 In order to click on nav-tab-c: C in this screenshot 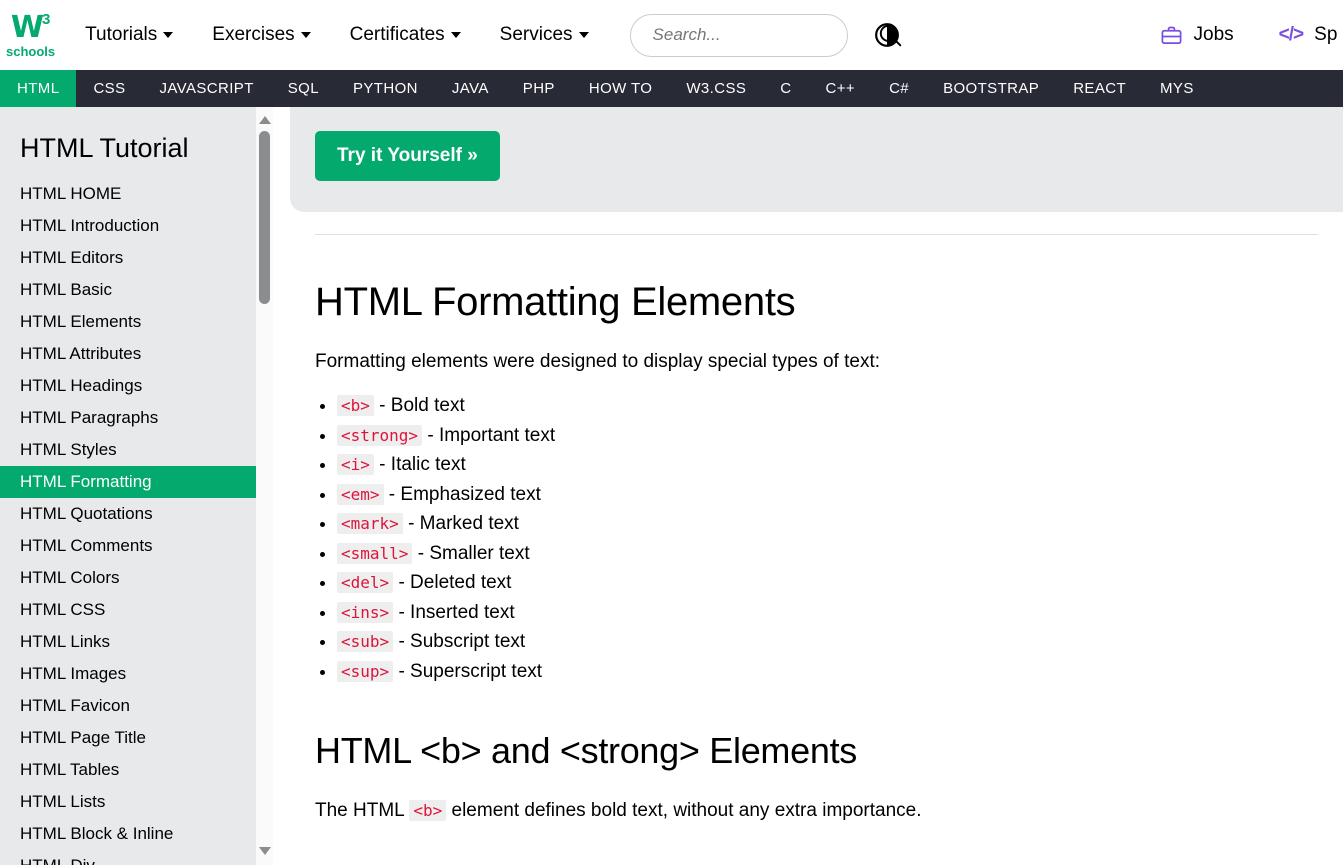, I will do `click(785, 88)`.